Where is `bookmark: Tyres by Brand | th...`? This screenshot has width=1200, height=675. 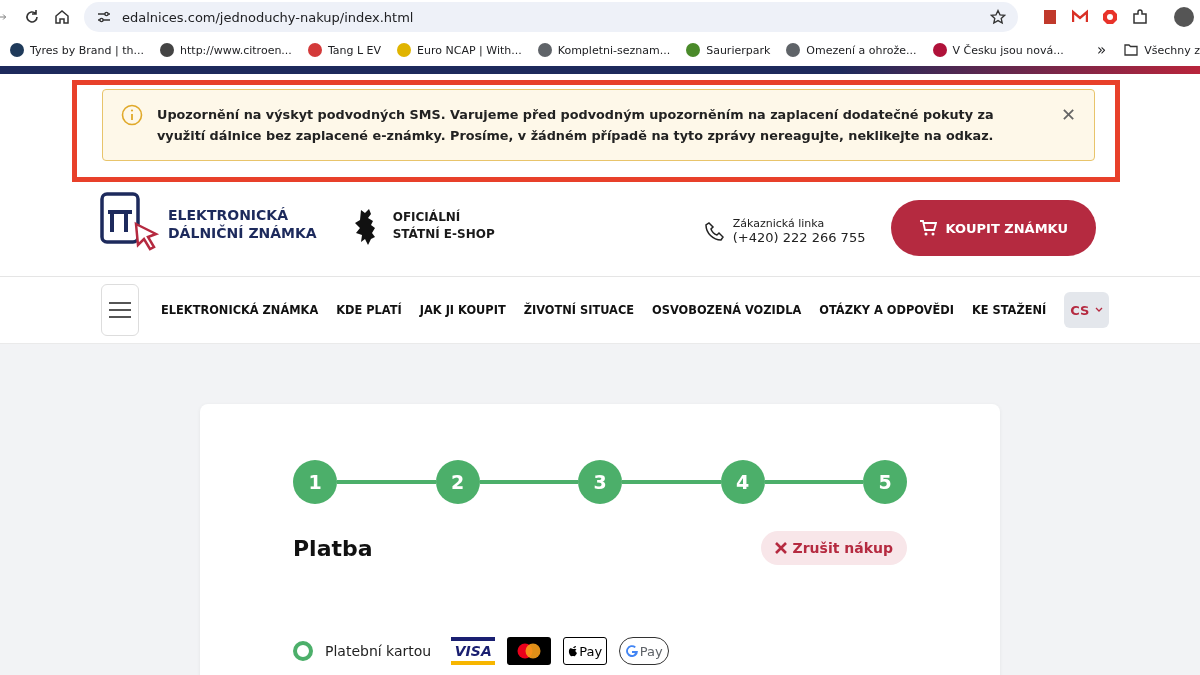 bookmark: Tyres by Brand | th... is located at coordinates (77, 50).